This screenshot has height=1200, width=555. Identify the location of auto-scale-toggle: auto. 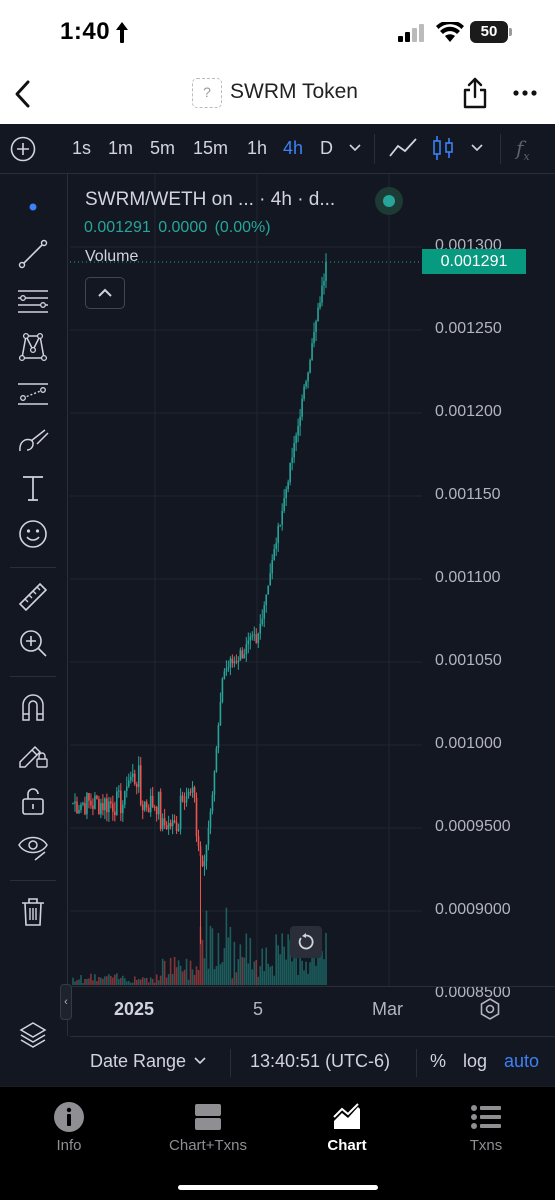
(521, 1061).